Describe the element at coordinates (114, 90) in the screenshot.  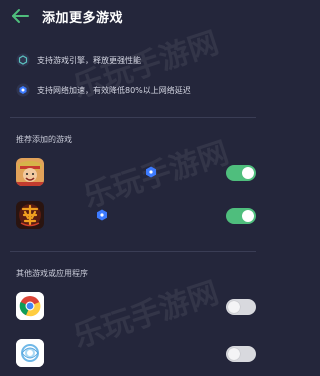
I see `feature-network-text: 支持网络加速，有效降低80%以上网络延迟` at that location.